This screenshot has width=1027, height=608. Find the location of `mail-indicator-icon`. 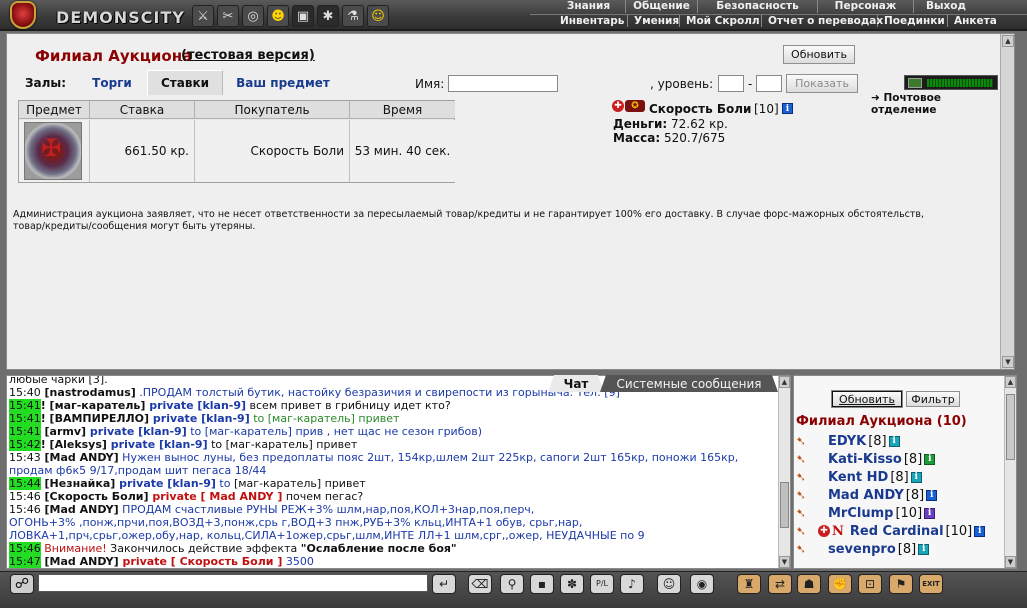

mail-indicator-icon is located at coordinates (951, 82).